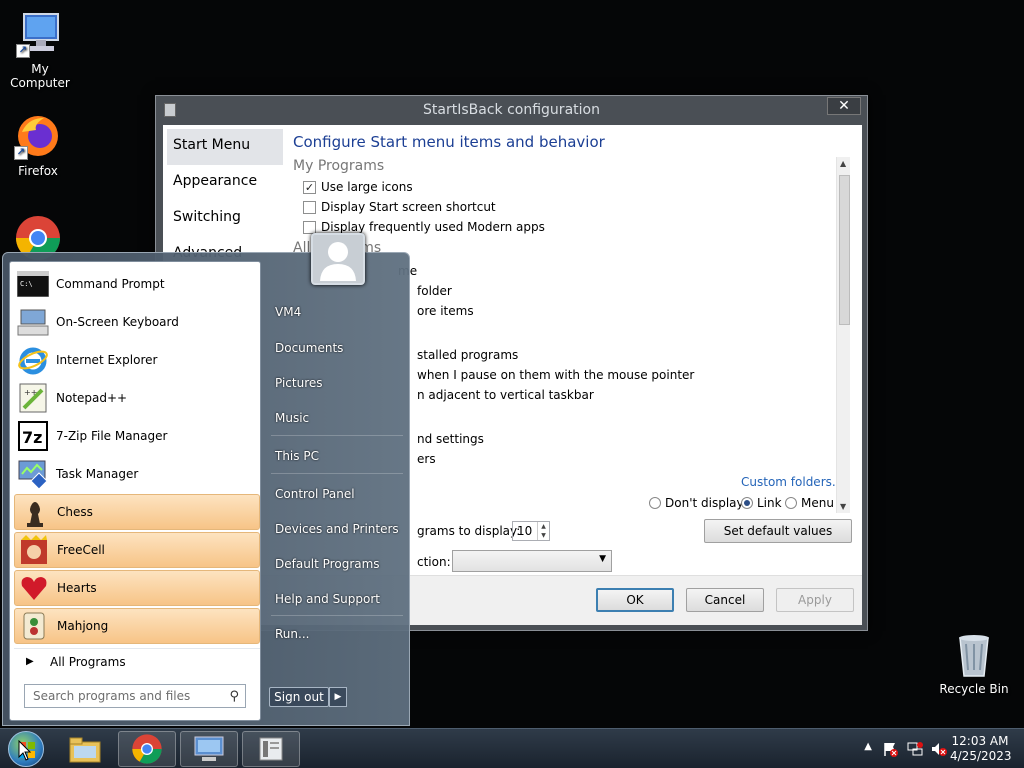 The height and width of the screenshot is (768, 1024). I want to click on start-link-default-programs: Default Programs, so click(327, 564).